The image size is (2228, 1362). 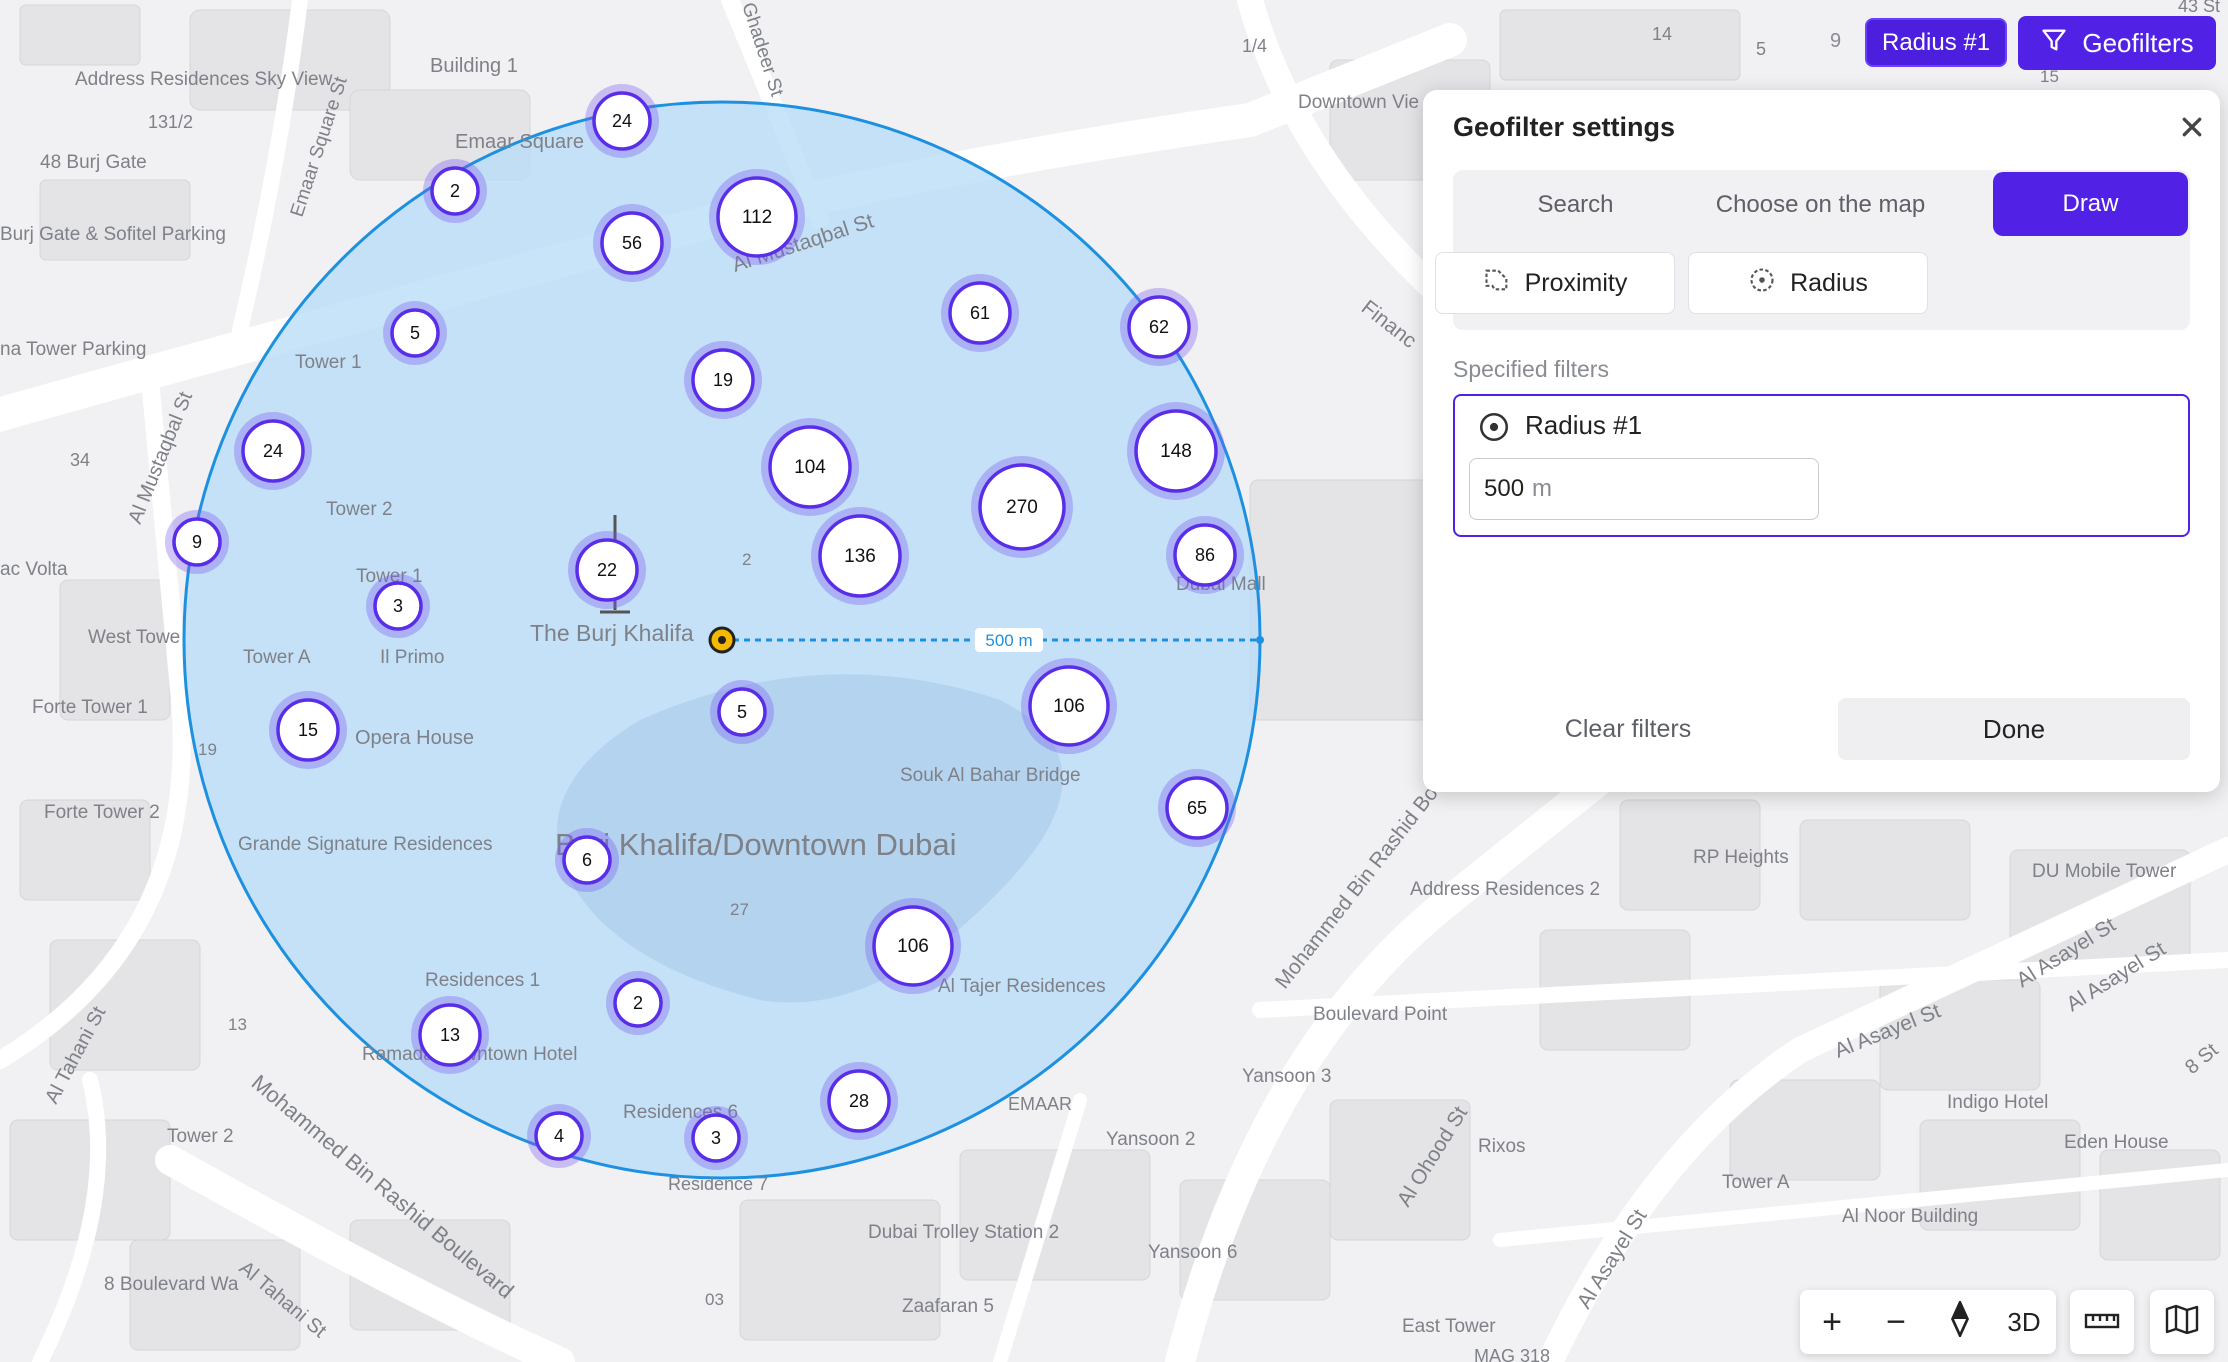 I want to click on close-button, so click(x=2192, y=129).